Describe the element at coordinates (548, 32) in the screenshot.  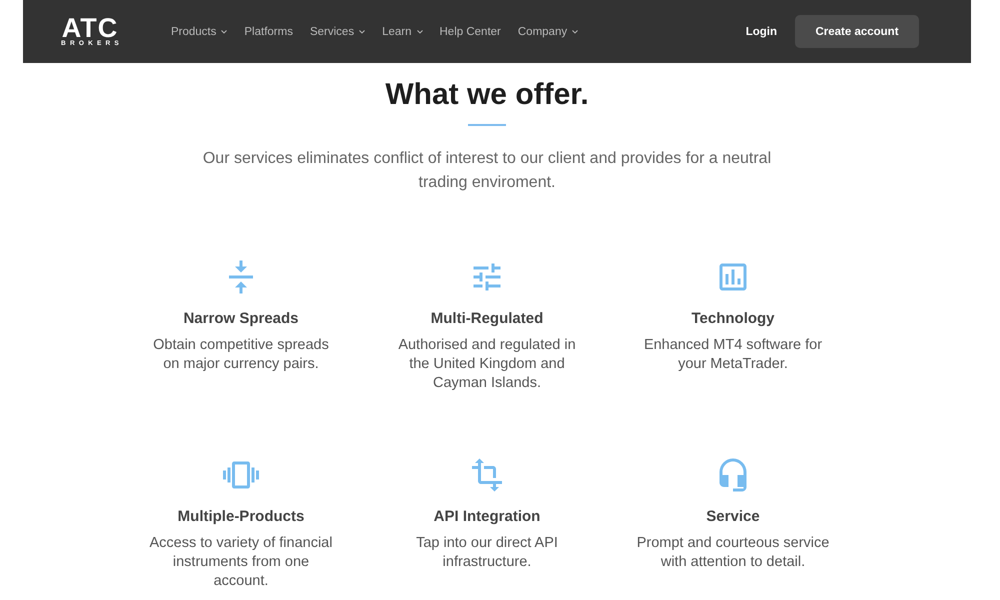
I see `nav-link: Company` at that location.